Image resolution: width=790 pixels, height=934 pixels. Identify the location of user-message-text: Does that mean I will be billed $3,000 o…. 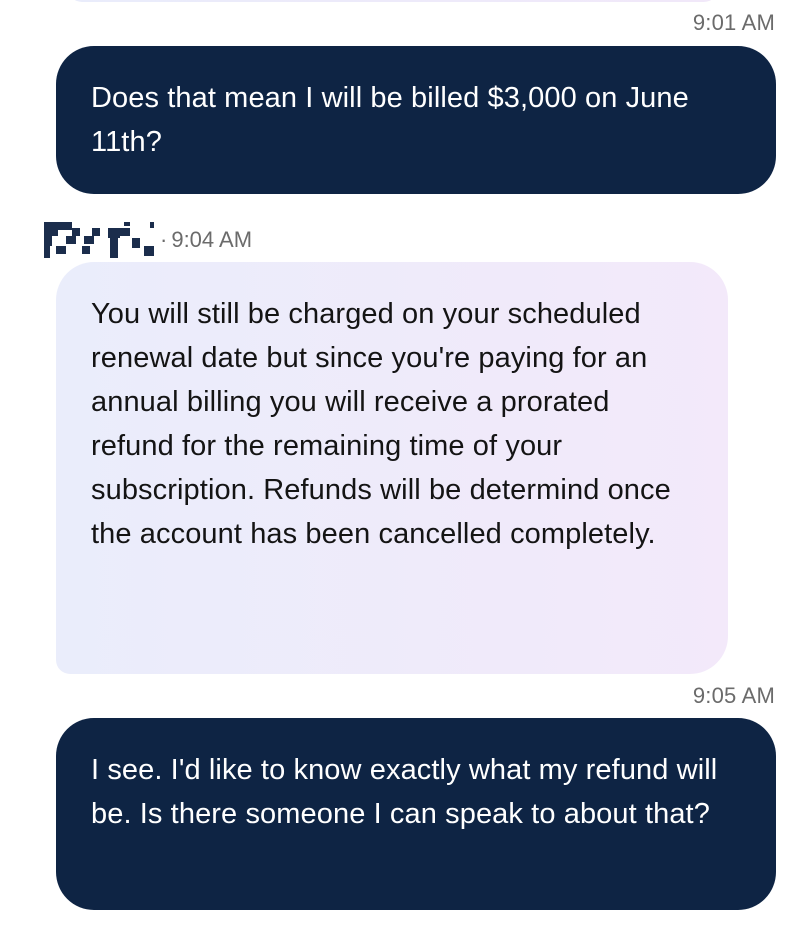
(390, 120).